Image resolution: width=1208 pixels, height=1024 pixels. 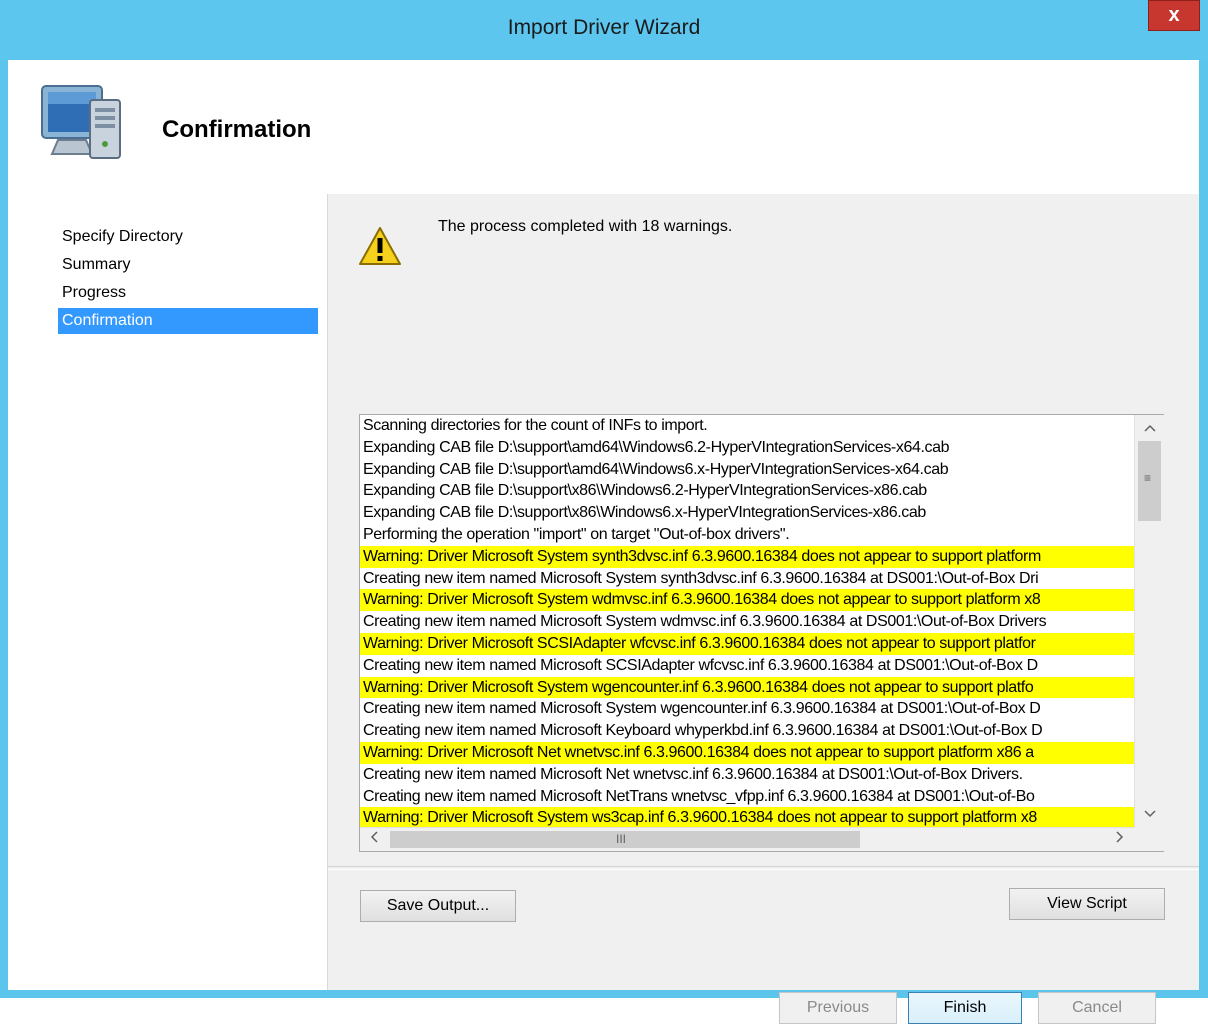 What do you see at coordinates (603, 127) in the screenshot?
I see `wizard-header: Confirmation` at bounding box center [603, 127].